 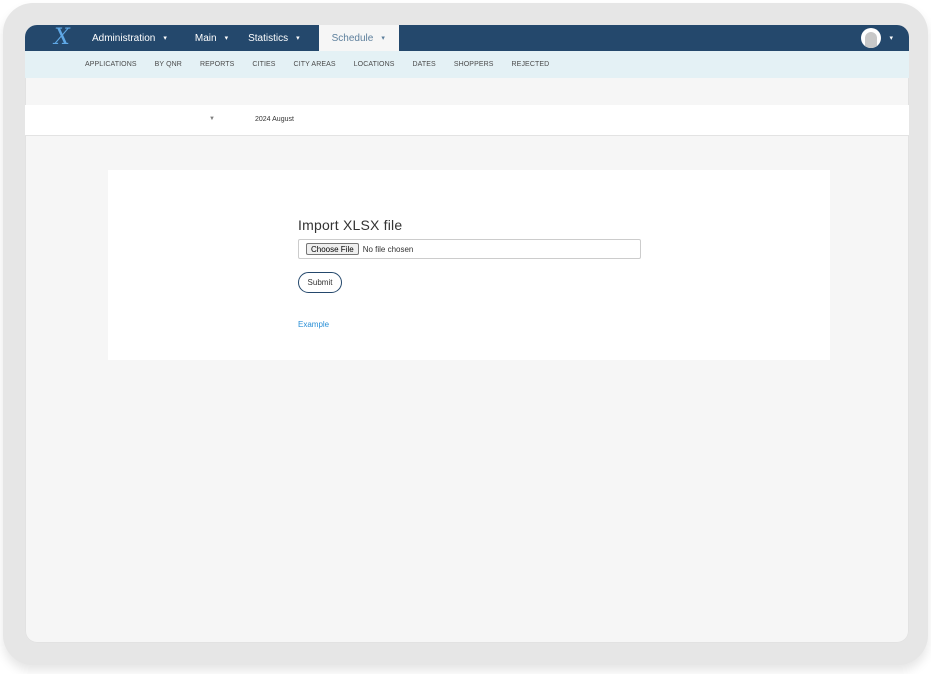 What do you see at coordinates (352, 38) in the screenshot?
I see `nav-item-label: Schedule` at bounding box center [352, 38].